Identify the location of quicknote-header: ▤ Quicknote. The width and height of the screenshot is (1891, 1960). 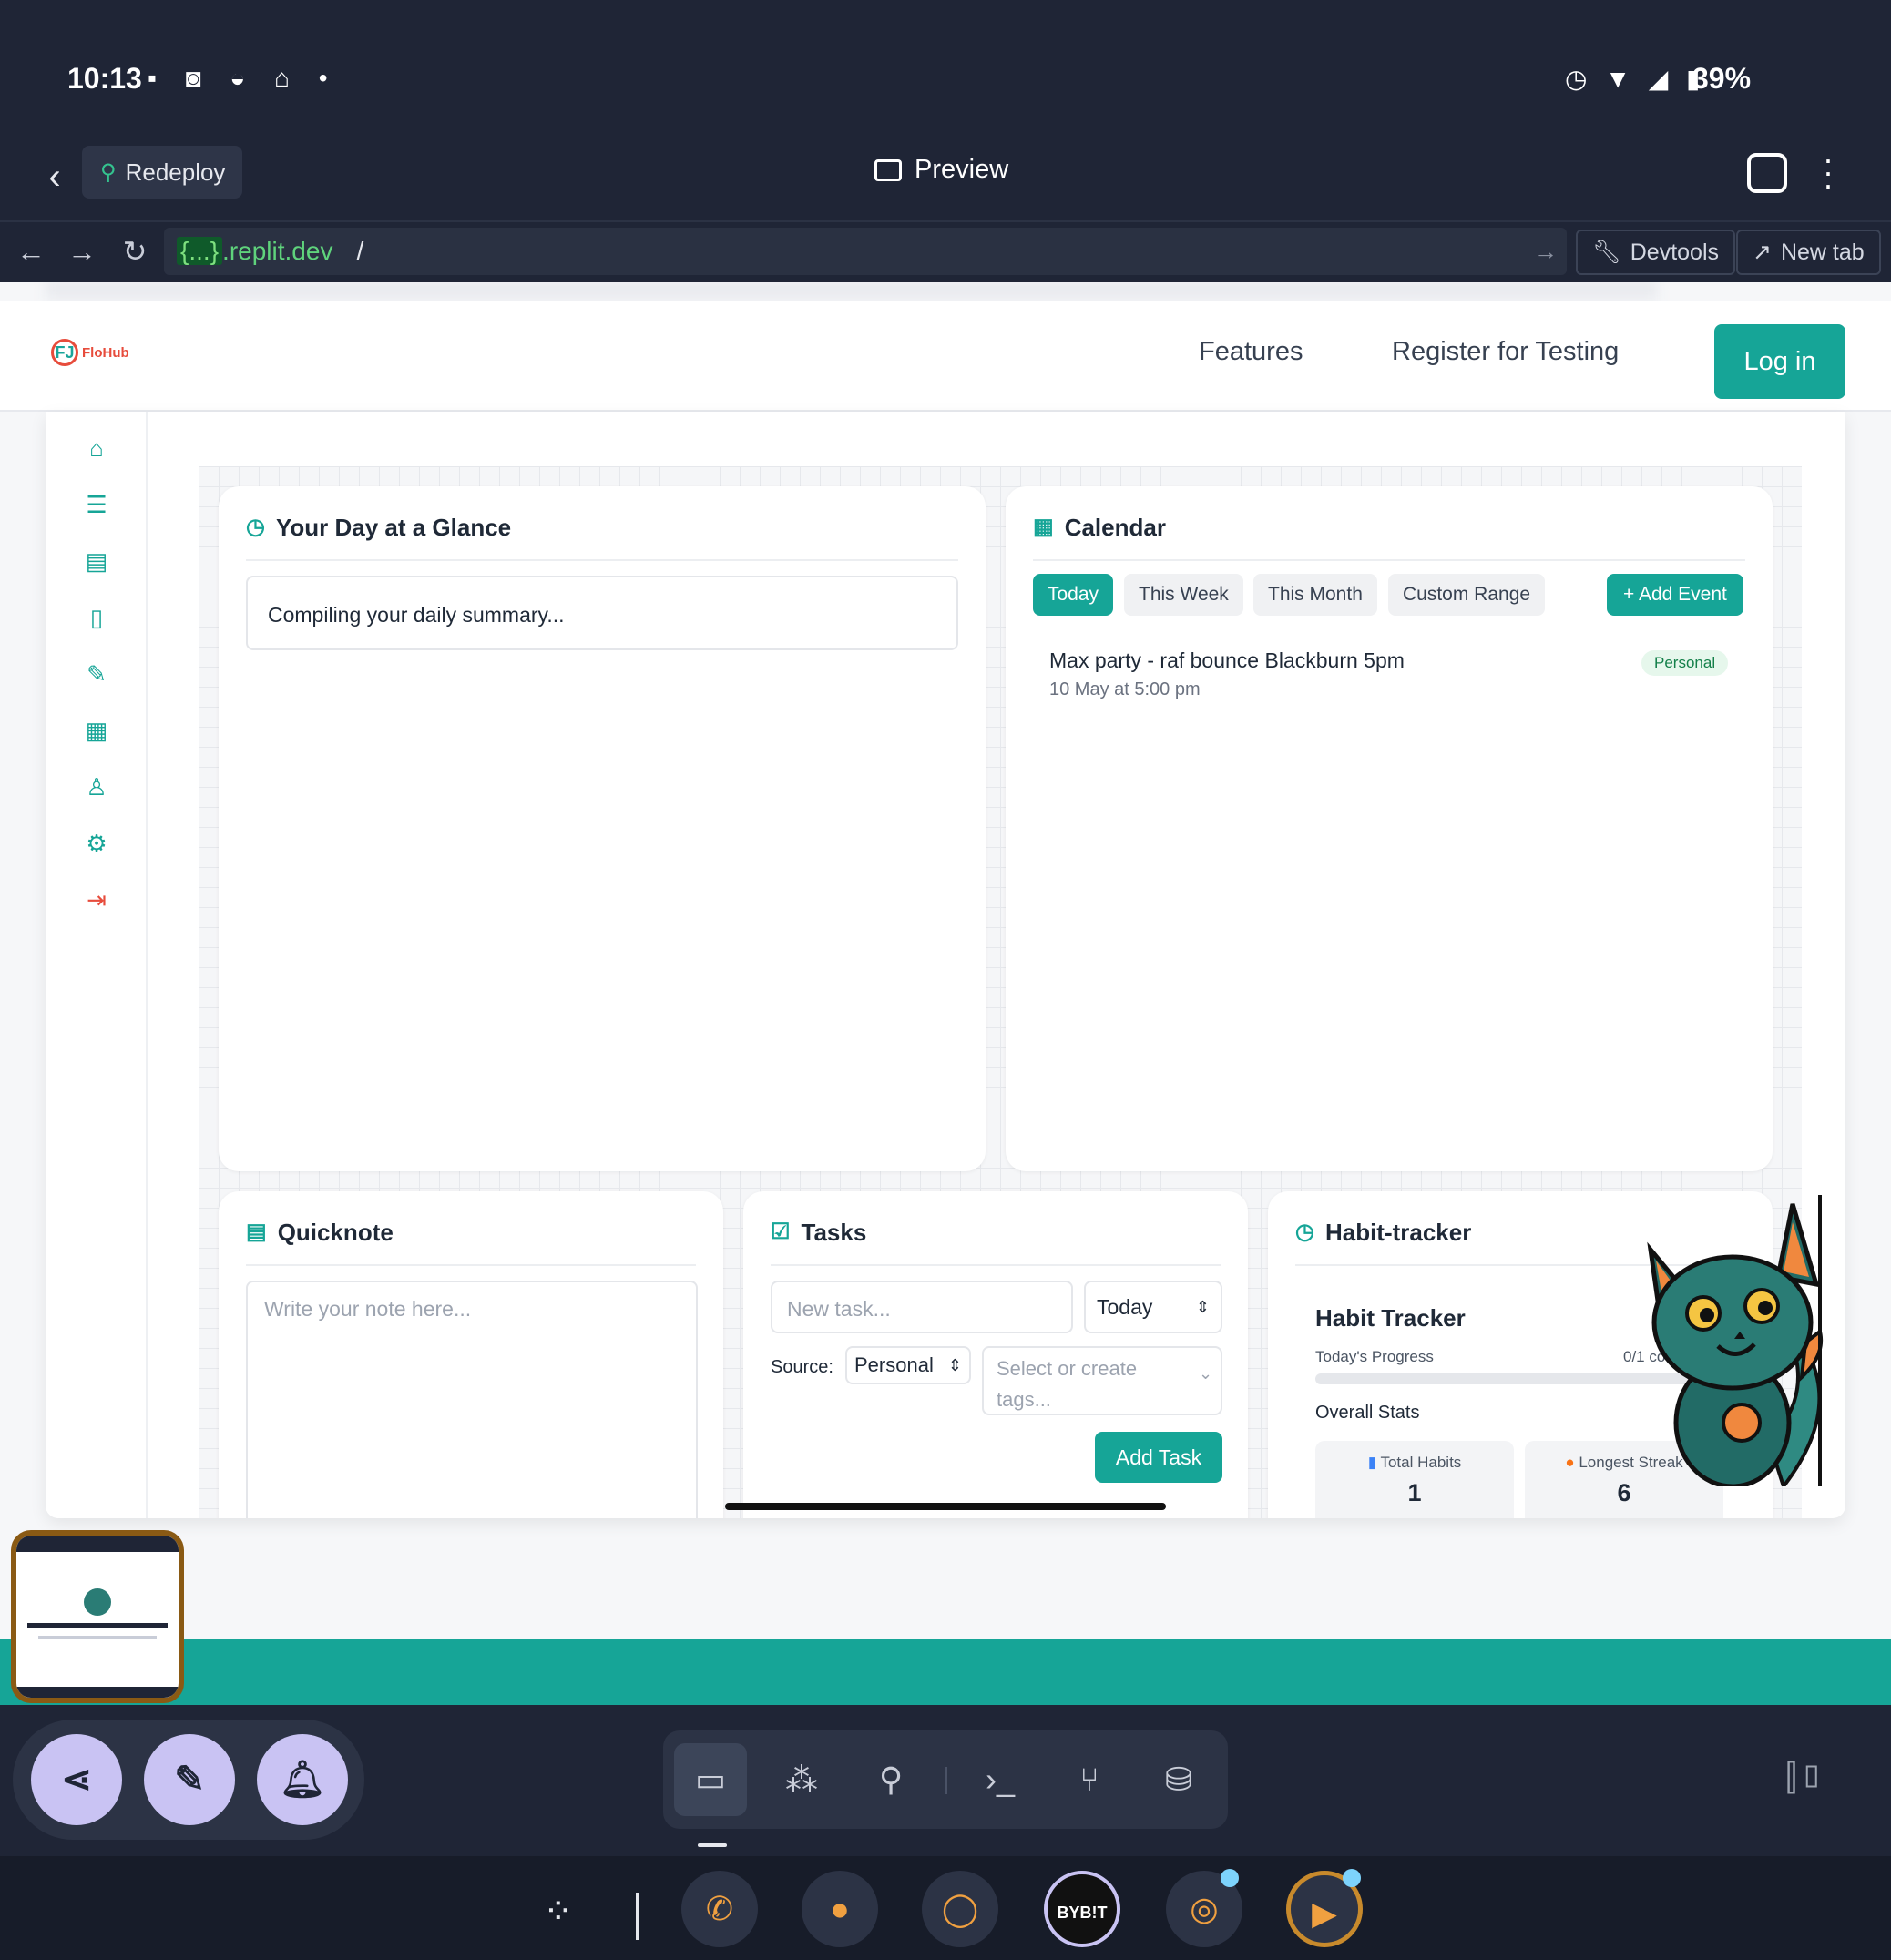
(471, 1243).